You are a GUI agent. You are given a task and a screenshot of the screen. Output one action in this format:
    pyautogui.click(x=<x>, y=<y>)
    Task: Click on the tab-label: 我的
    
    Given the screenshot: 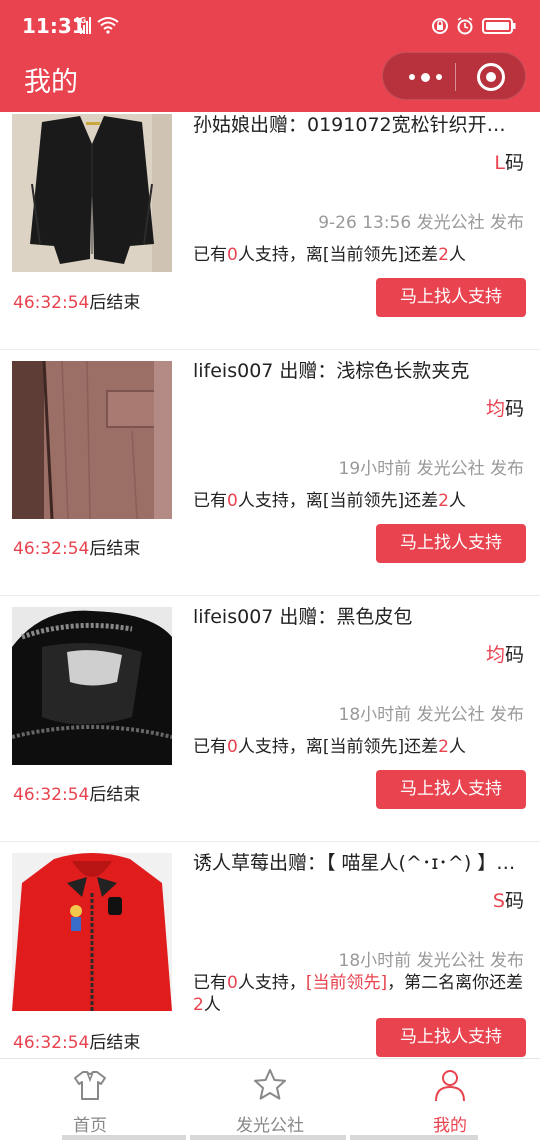 What is the action you would take?
    pyautogui.click(x=450, y=1126)
    